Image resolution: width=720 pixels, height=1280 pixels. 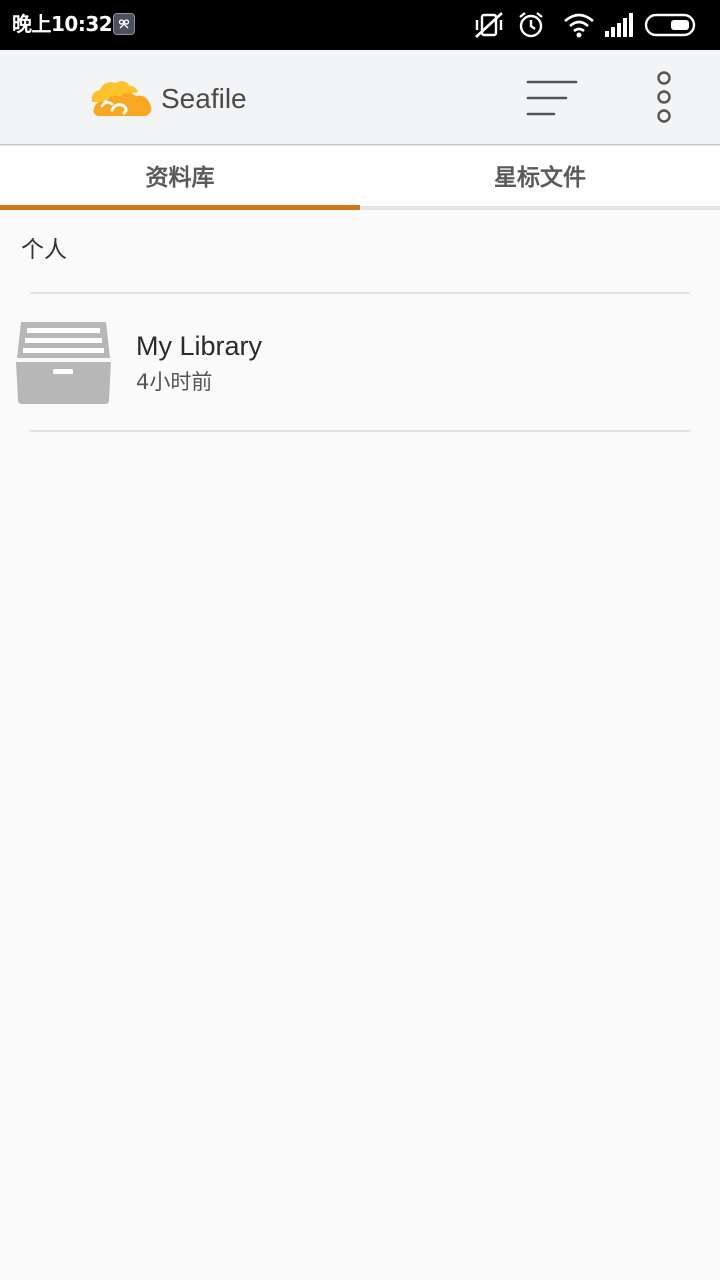 I want to click on tab-underline, so click(x=540, y=208).